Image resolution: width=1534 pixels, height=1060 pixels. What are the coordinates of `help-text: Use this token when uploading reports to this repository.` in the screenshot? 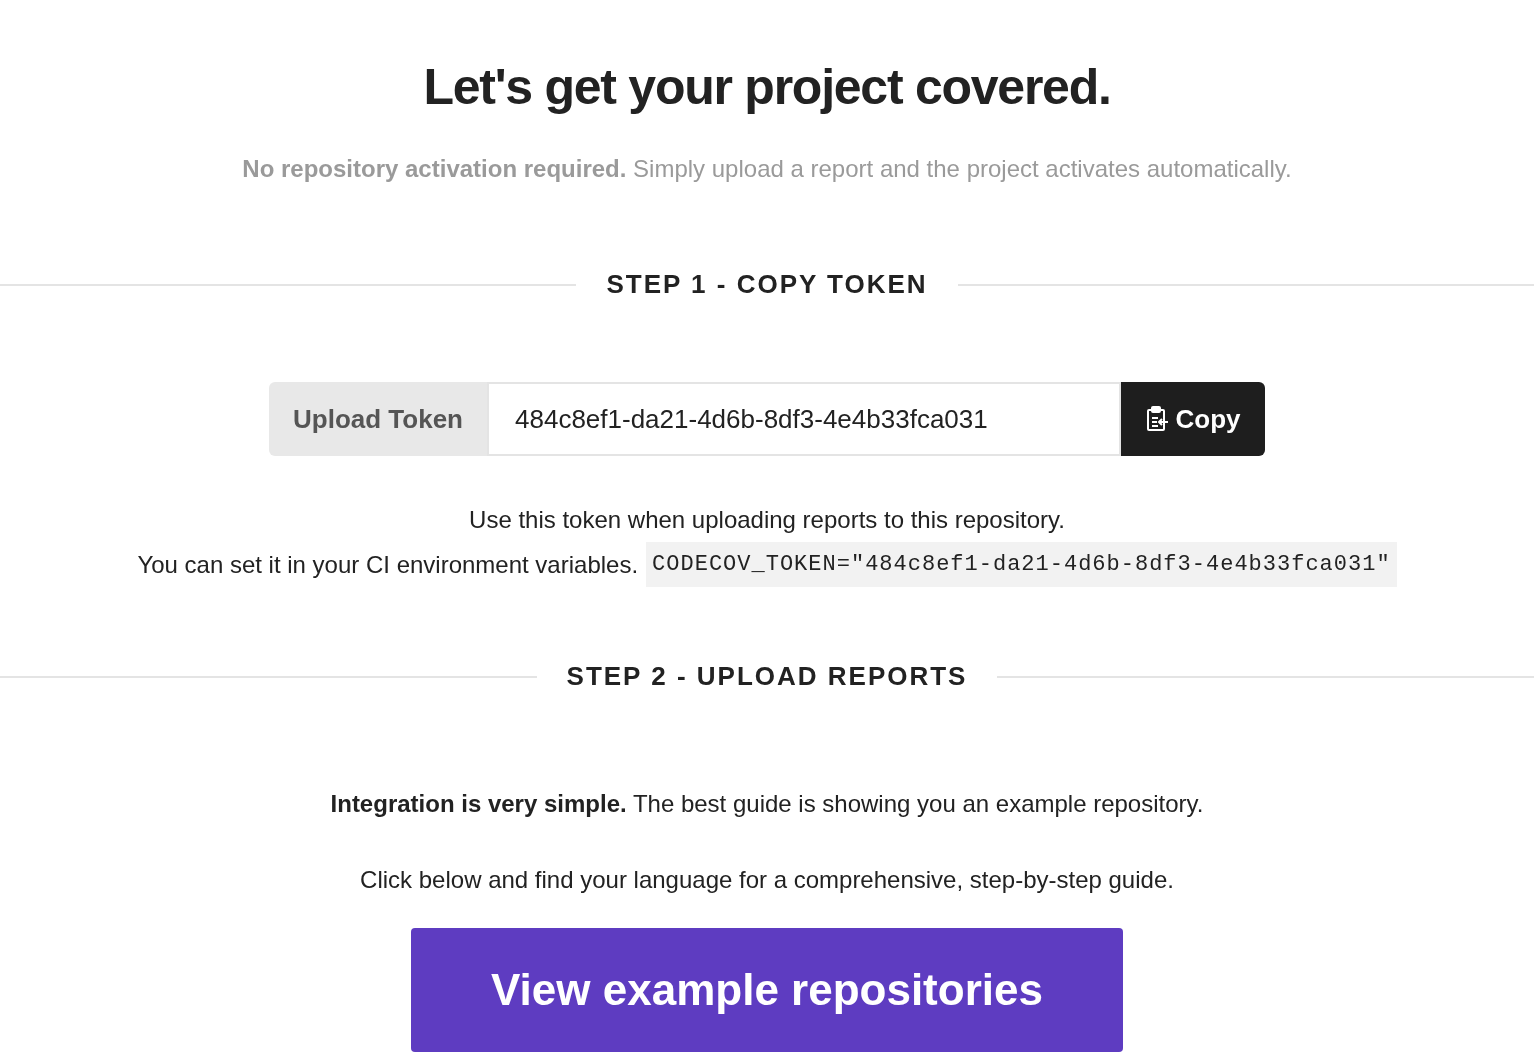 It's located at (767, 520).